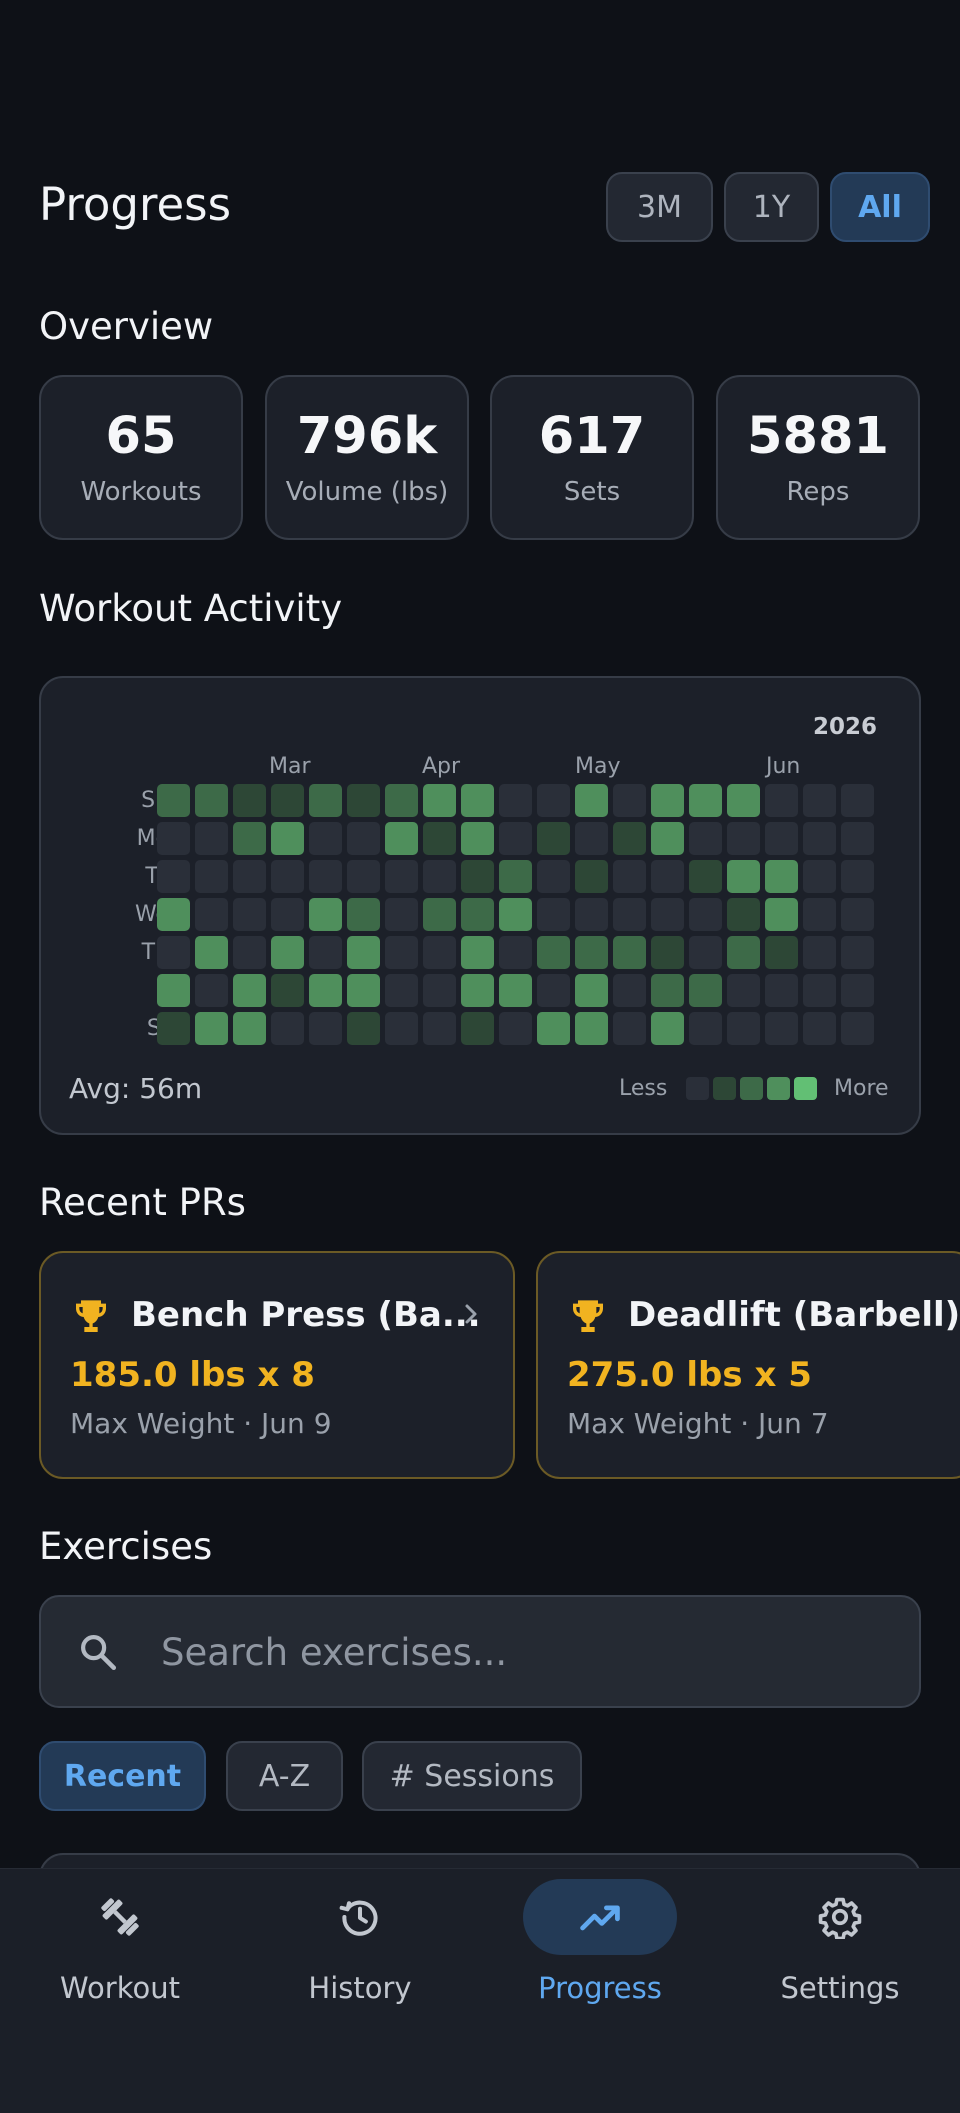 The width and height of the screenshot is (960, 2113). Describe the element at coordinates (367, 492) in the screenshot. I see `stat-label: Volume (lbs)` at that location.